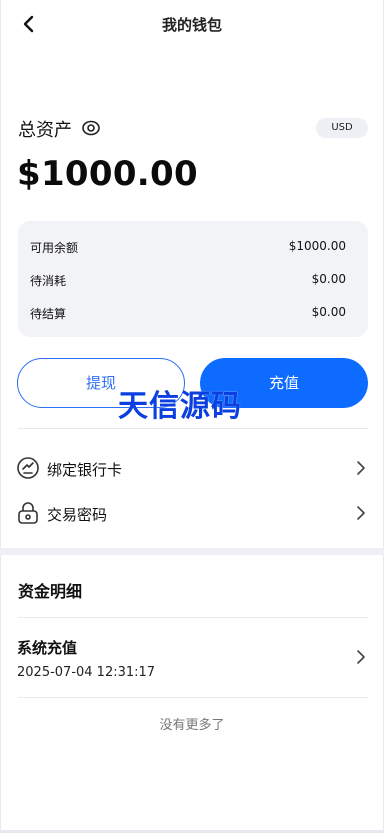 This screenshot has width=384, height=833. I want to click on currency-selector: USD, so click(342, 128).